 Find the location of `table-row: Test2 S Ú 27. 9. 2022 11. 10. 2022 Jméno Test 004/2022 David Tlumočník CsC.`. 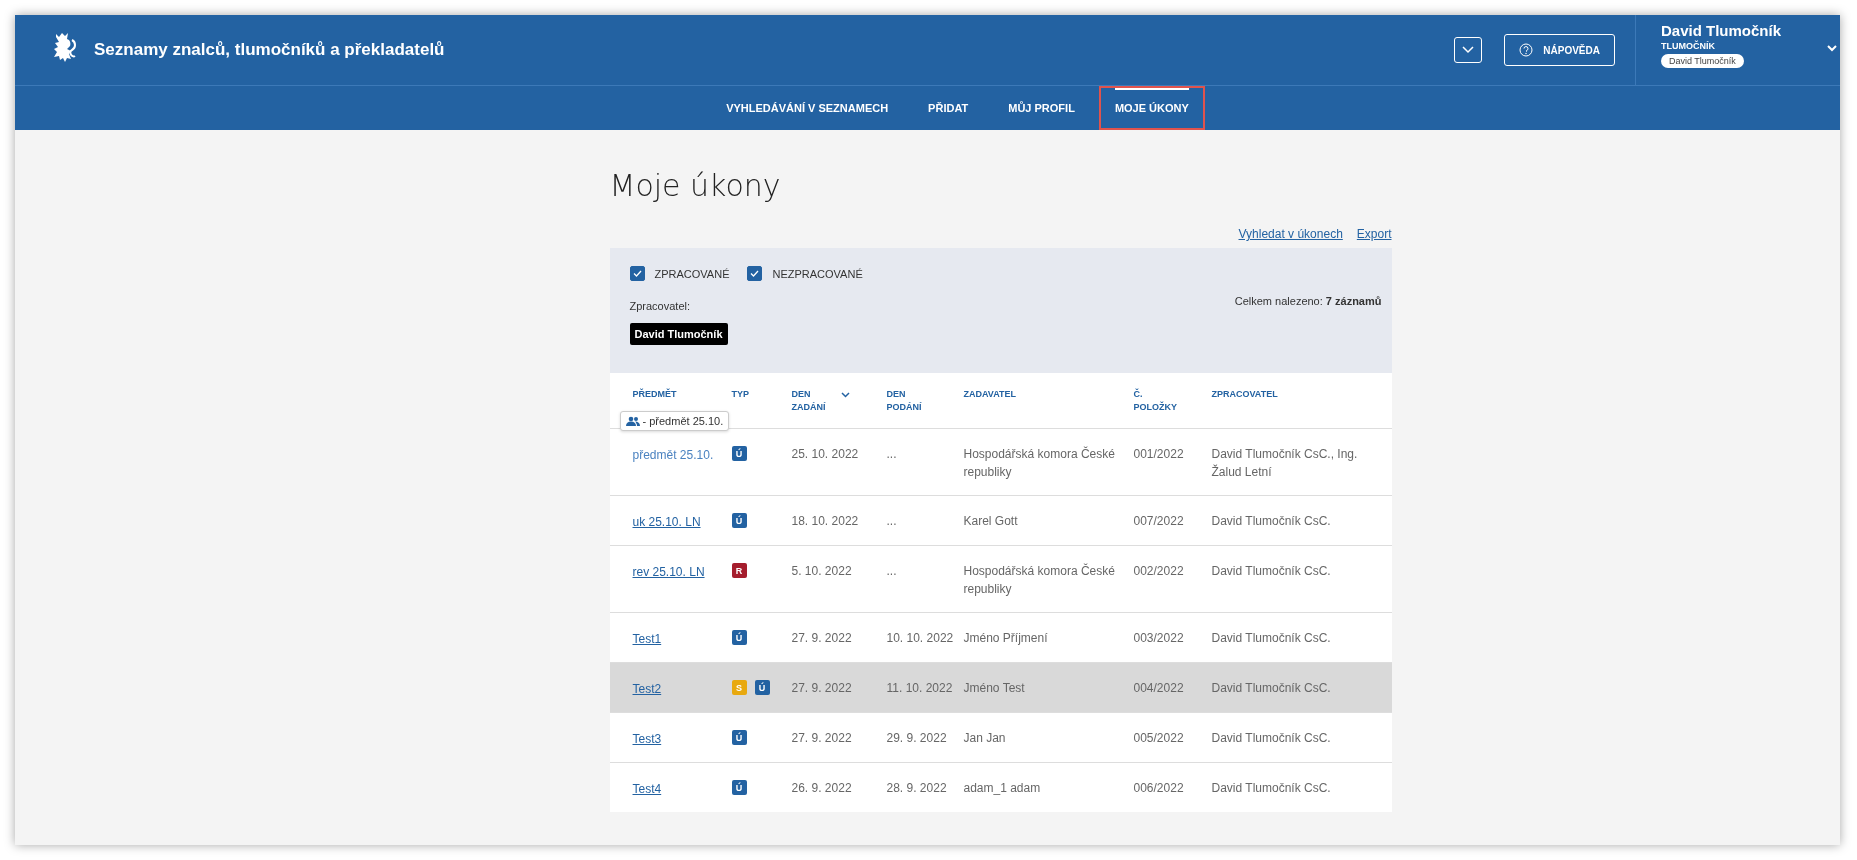

table-row: Test2 S Ú 27. 9. 2022 11. 10. 2022 Jméno Test 004/2022 David Tlumočník CsC. is located at coordinates (1000, 687).